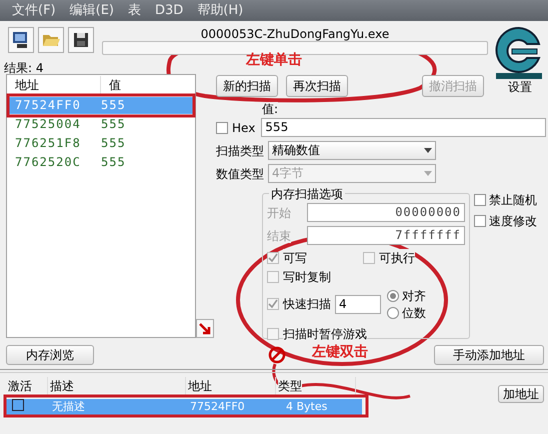 The width and height of the screenshot is (548, 434). Describe the element at coordinates (414, 295) in the screenshot. I see `radio-label: 对齐` at that location.